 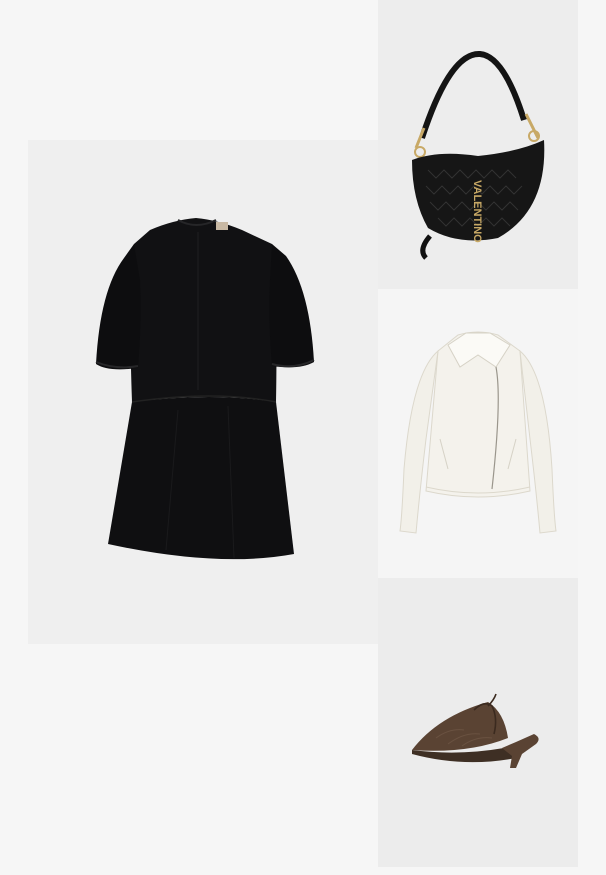 I want to click on product-tile-jacket, so click(x=478, y=433).